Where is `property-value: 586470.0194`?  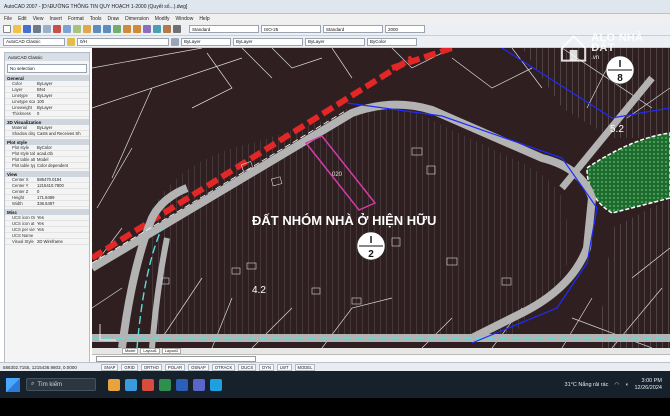 property-value: 586470.0194 is located at coordinates (62, 179).